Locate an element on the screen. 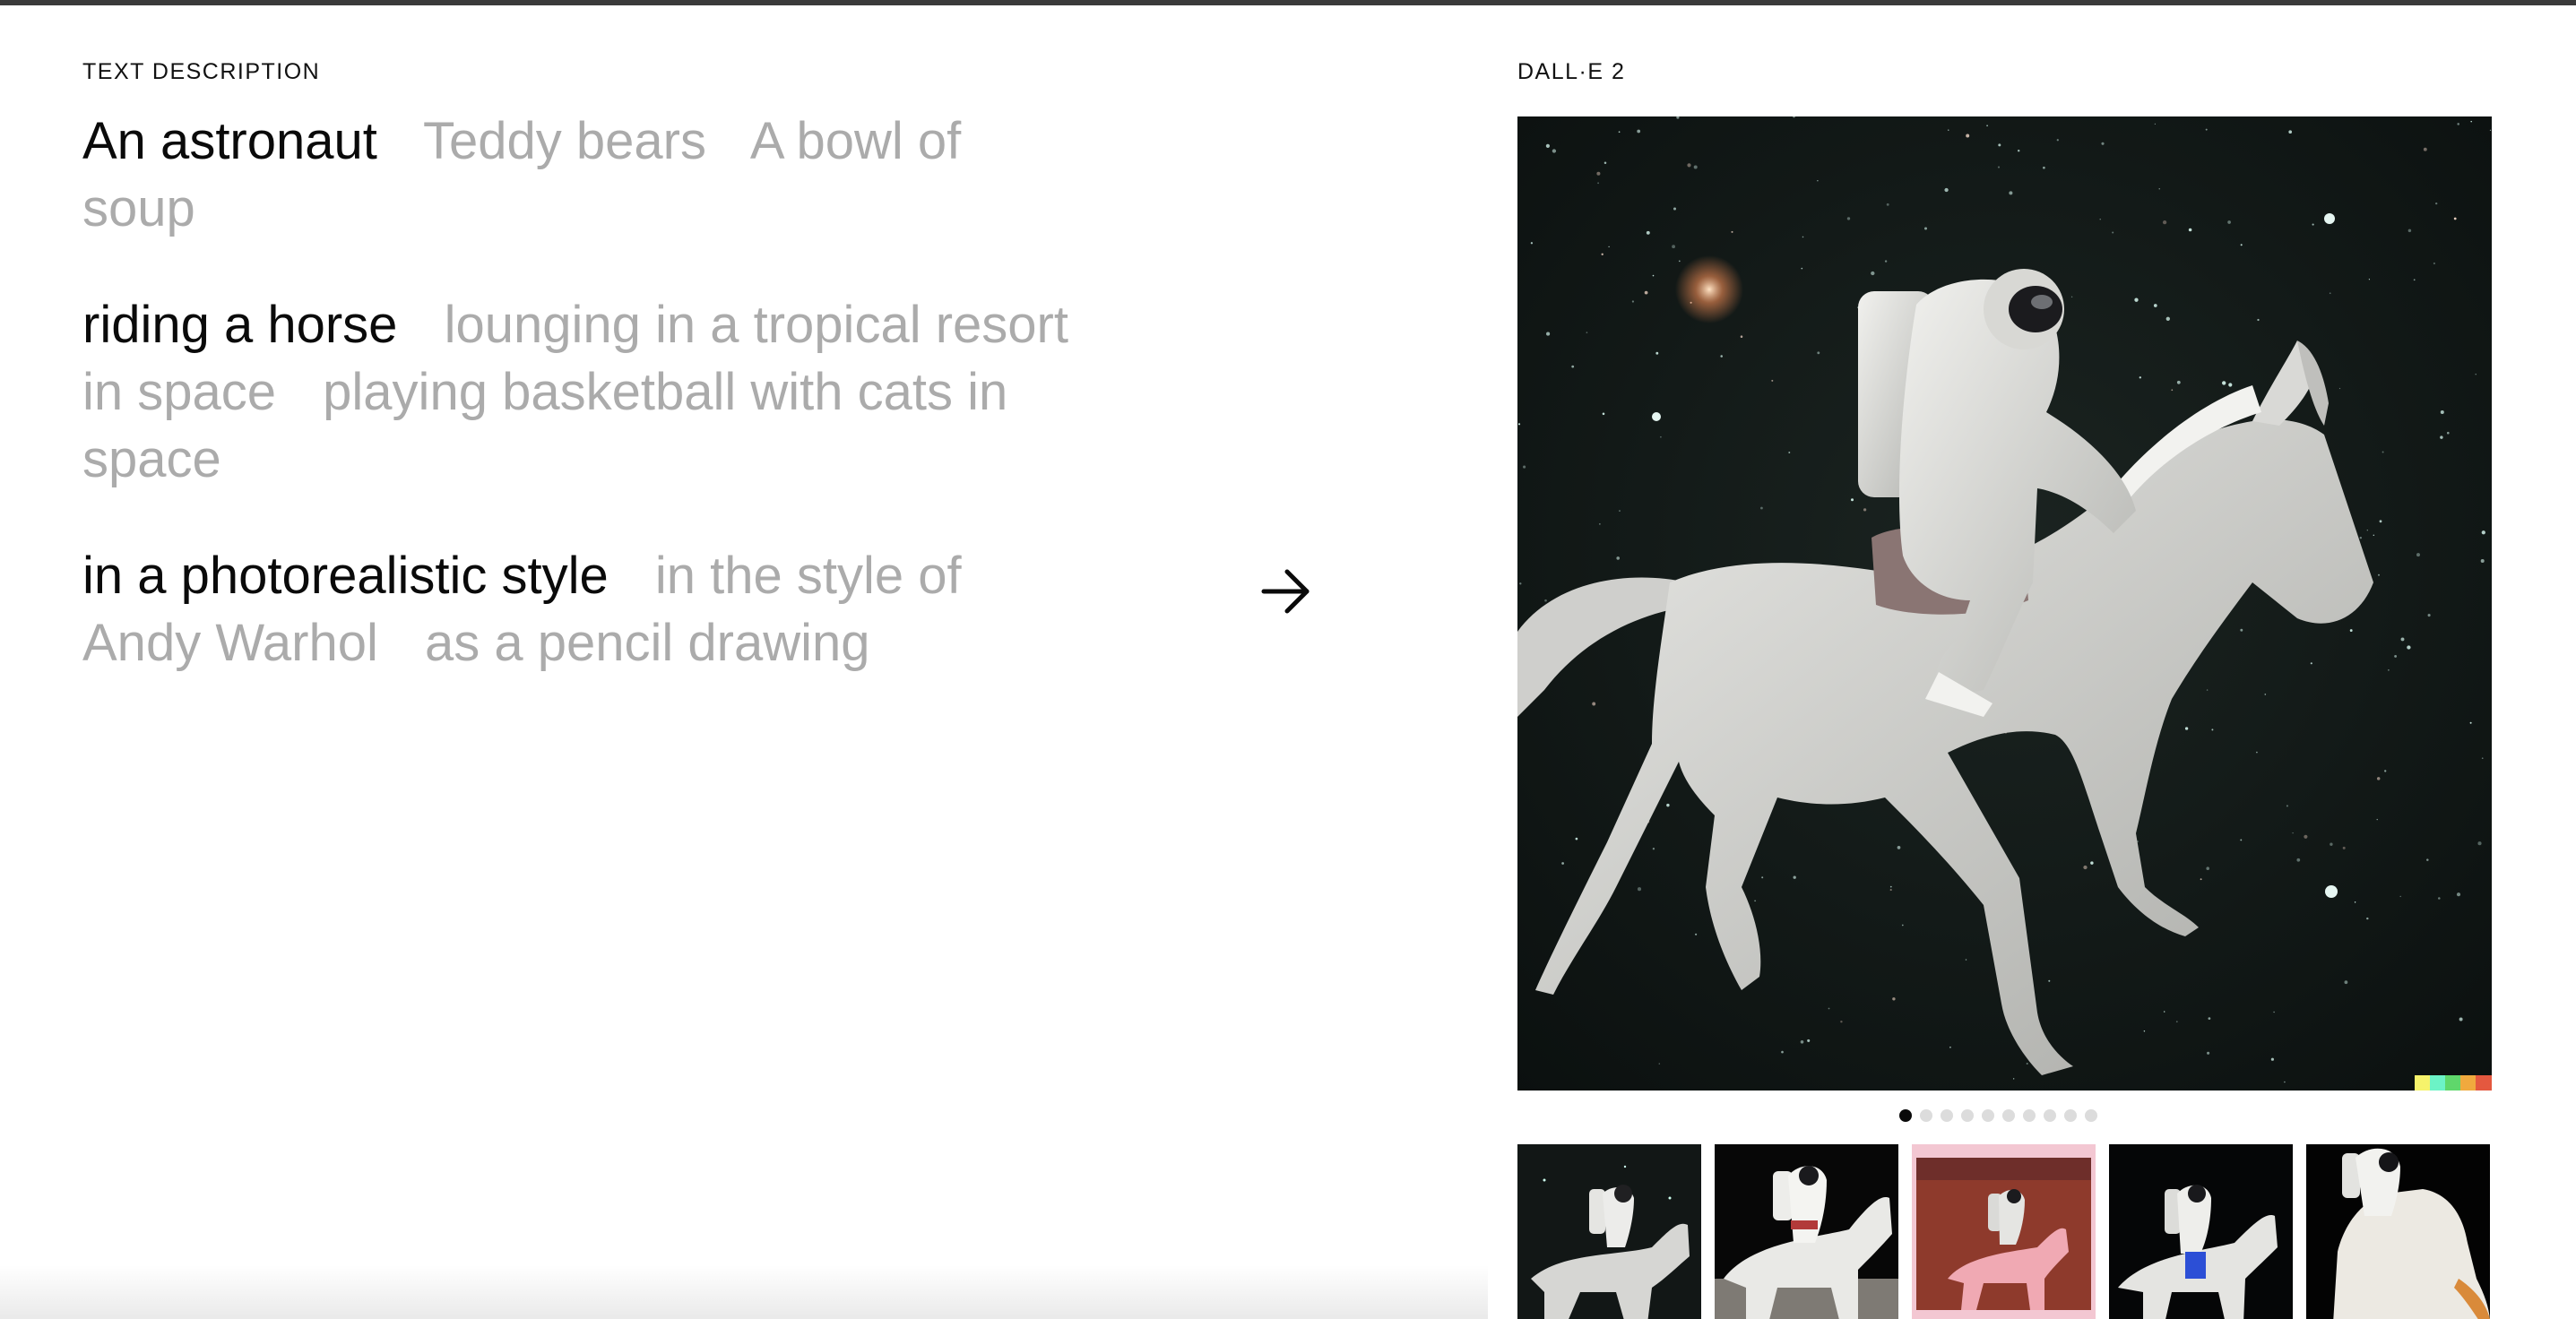  subject-option-astronaut: An astronaut is located at coordinates (229, 141).